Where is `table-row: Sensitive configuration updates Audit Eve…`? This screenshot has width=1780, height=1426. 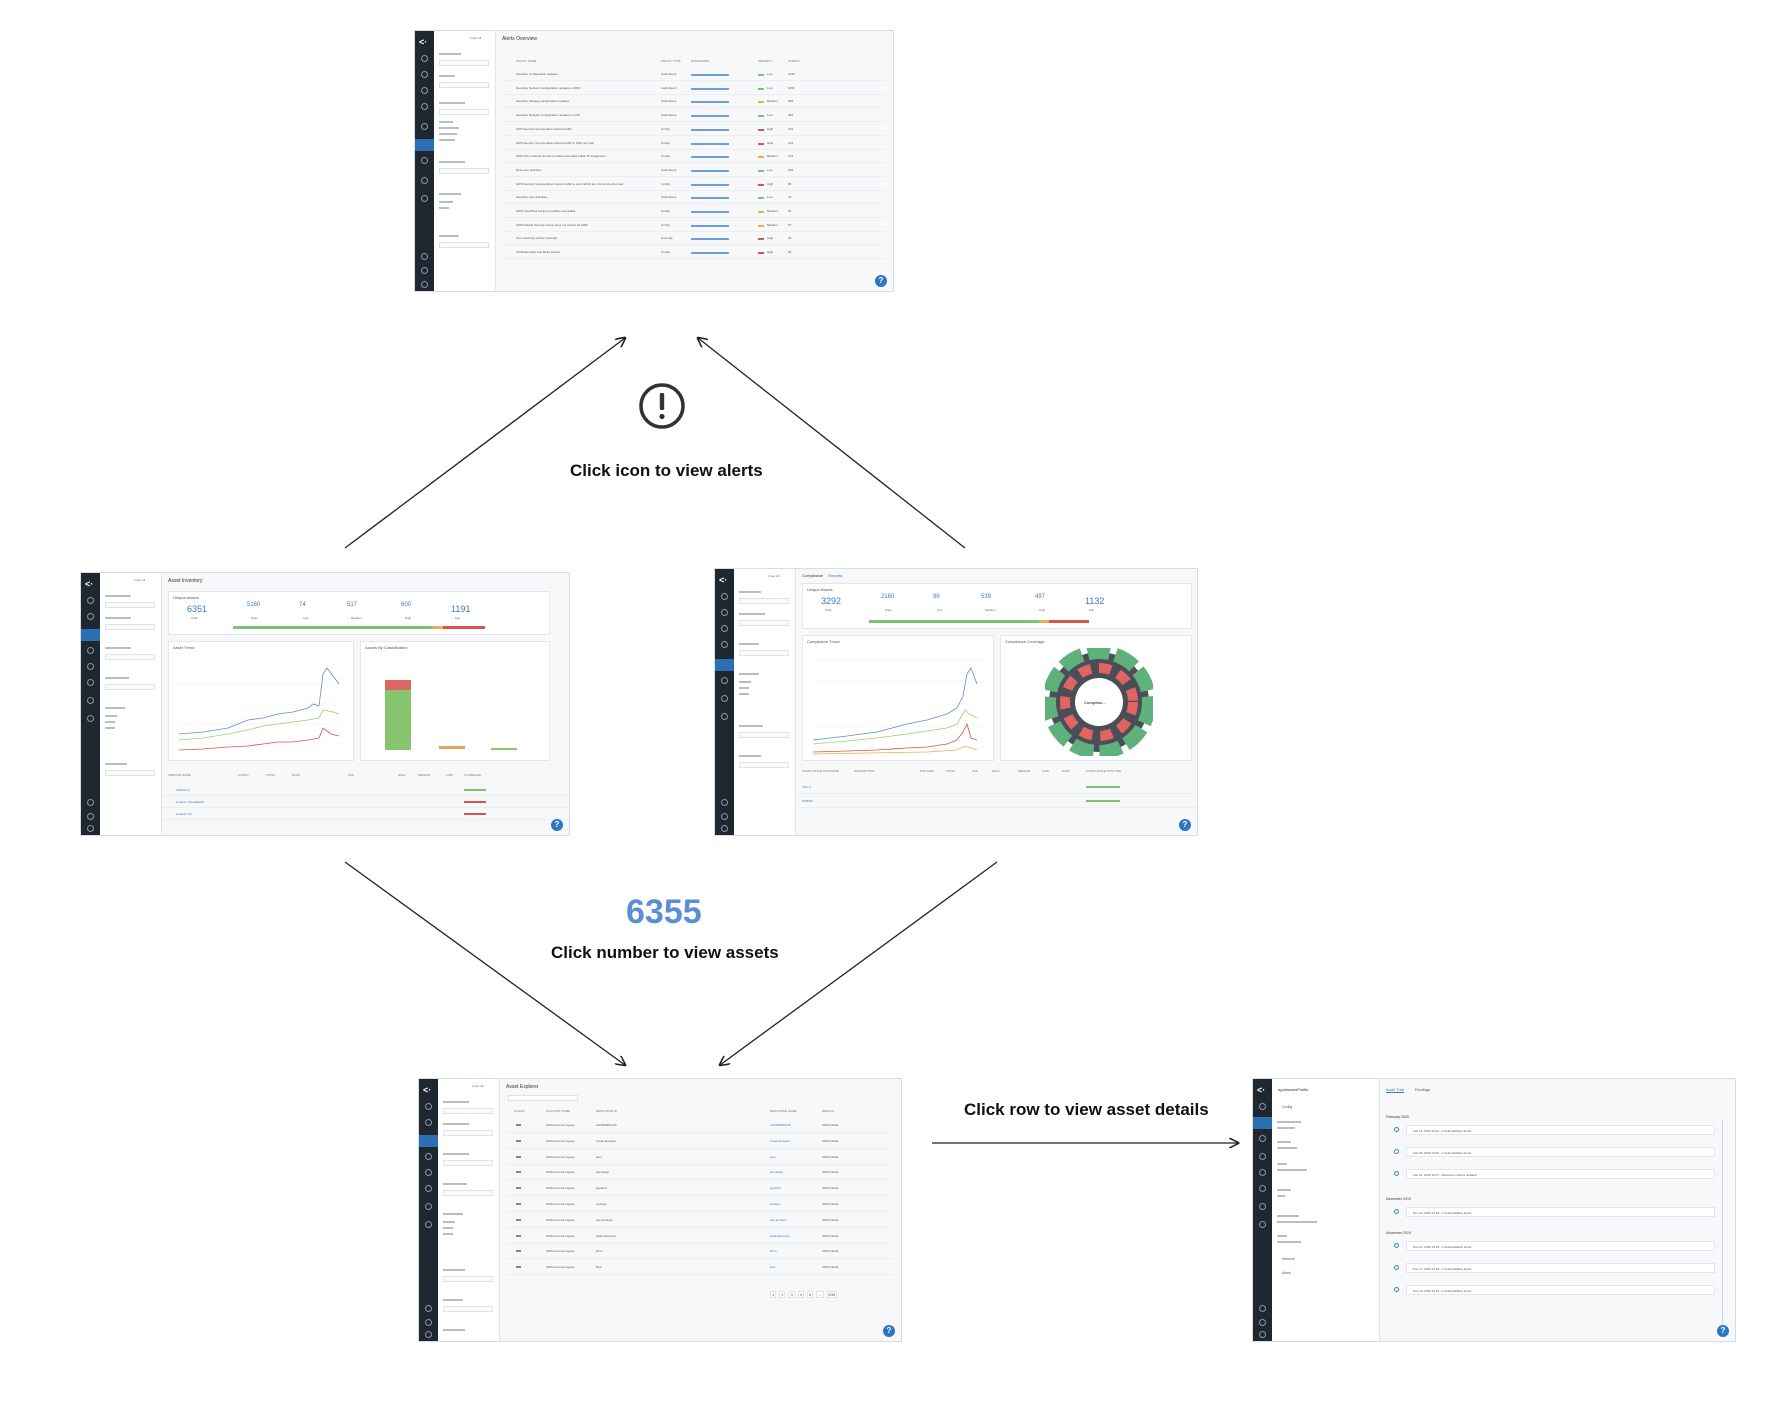 table-row: Sensitive configuration updates Audit Eve… is located at coordinates (694, 75).